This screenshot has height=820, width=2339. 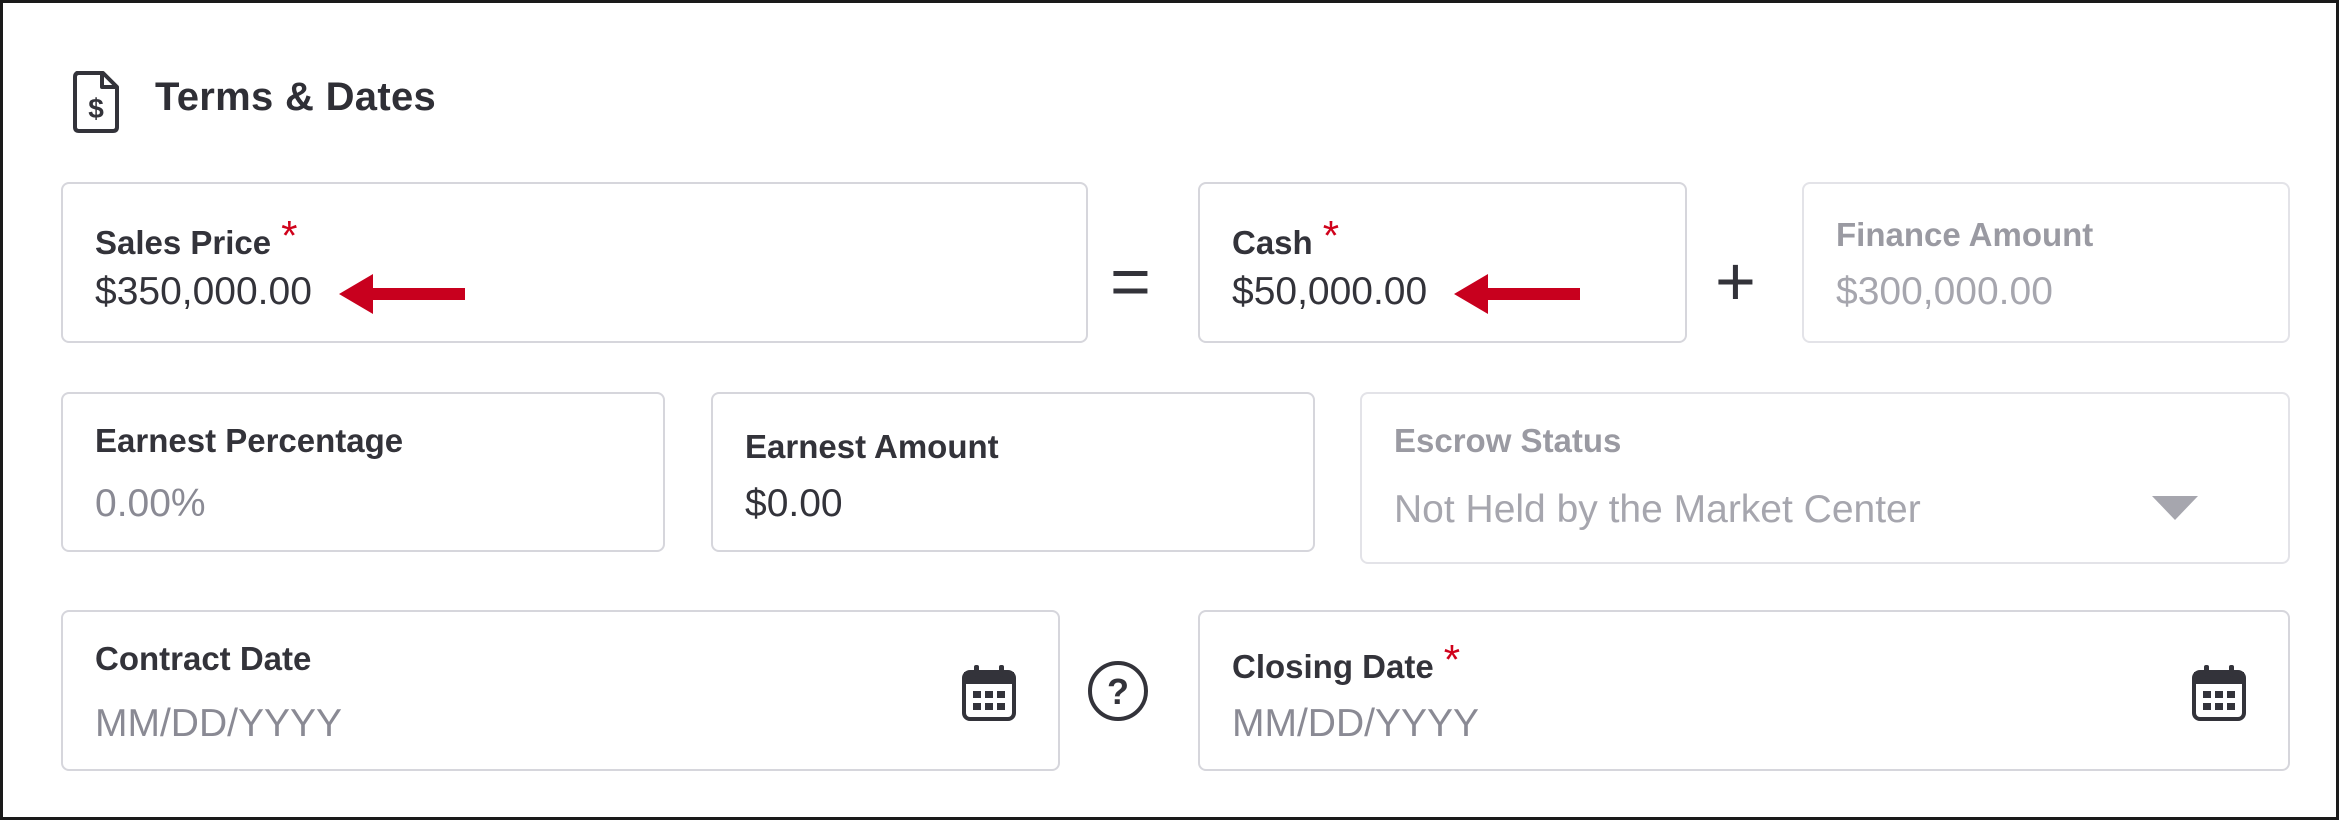 I want to click on finance-amount-value: $300,000.00, so click(x=1944, y=291).